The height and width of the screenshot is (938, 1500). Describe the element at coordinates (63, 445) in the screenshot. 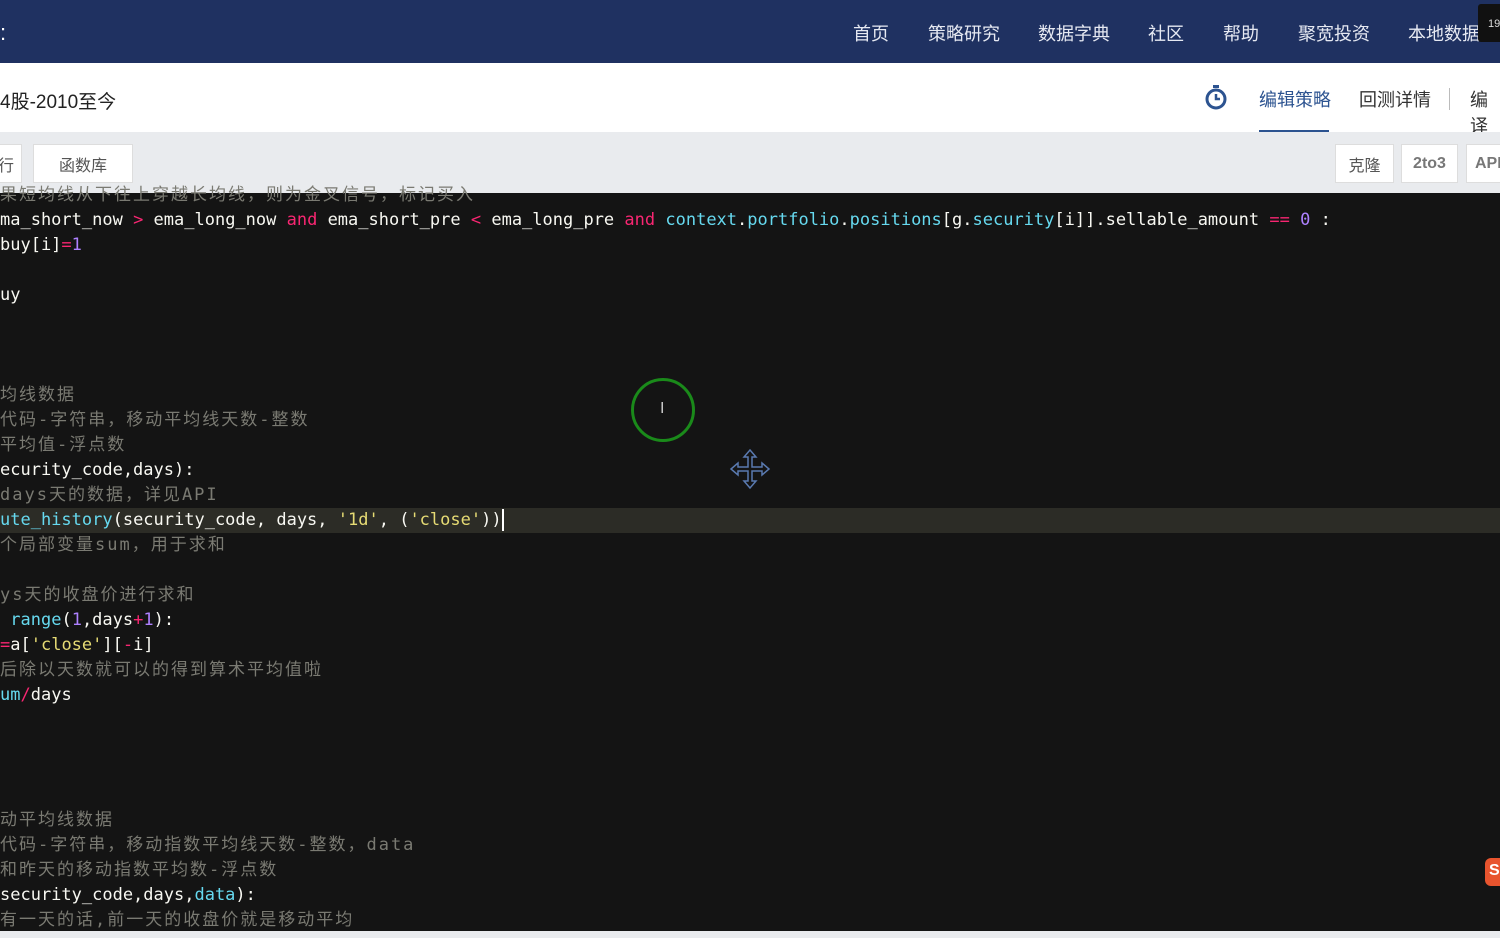

I see `code-comment: 平均值-浮点数` at that location.